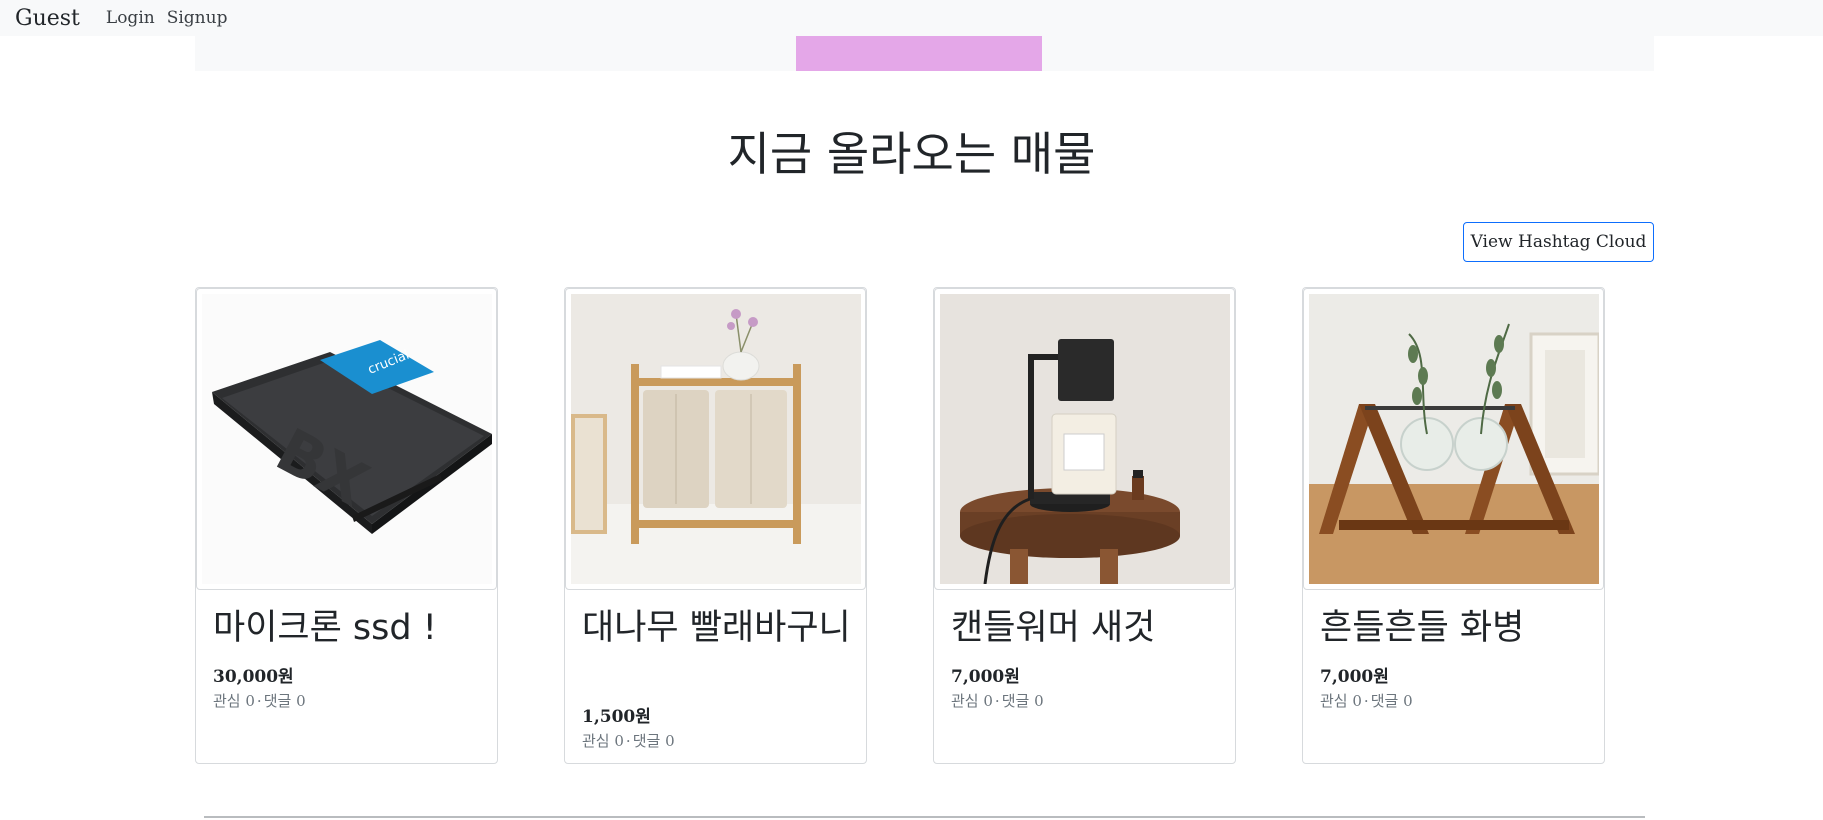 The height and width of the screenshot is (820, 1823). What do you see at coordinates (325, 628) in the screenshot?
I see `listing-title: 마이크론 ssd !` at bounding box center [325, 628].